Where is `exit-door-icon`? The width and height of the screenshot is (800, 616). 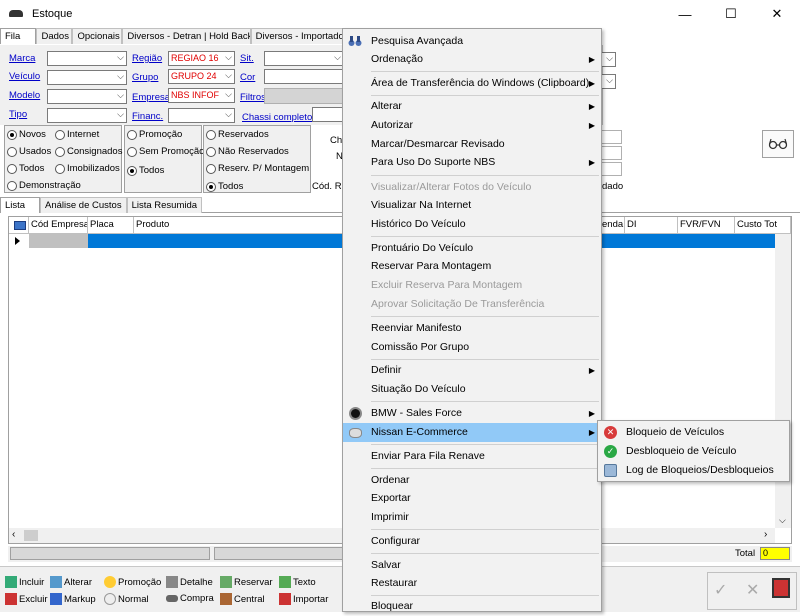 exit-door-icon is located at coordinates (781, 588).